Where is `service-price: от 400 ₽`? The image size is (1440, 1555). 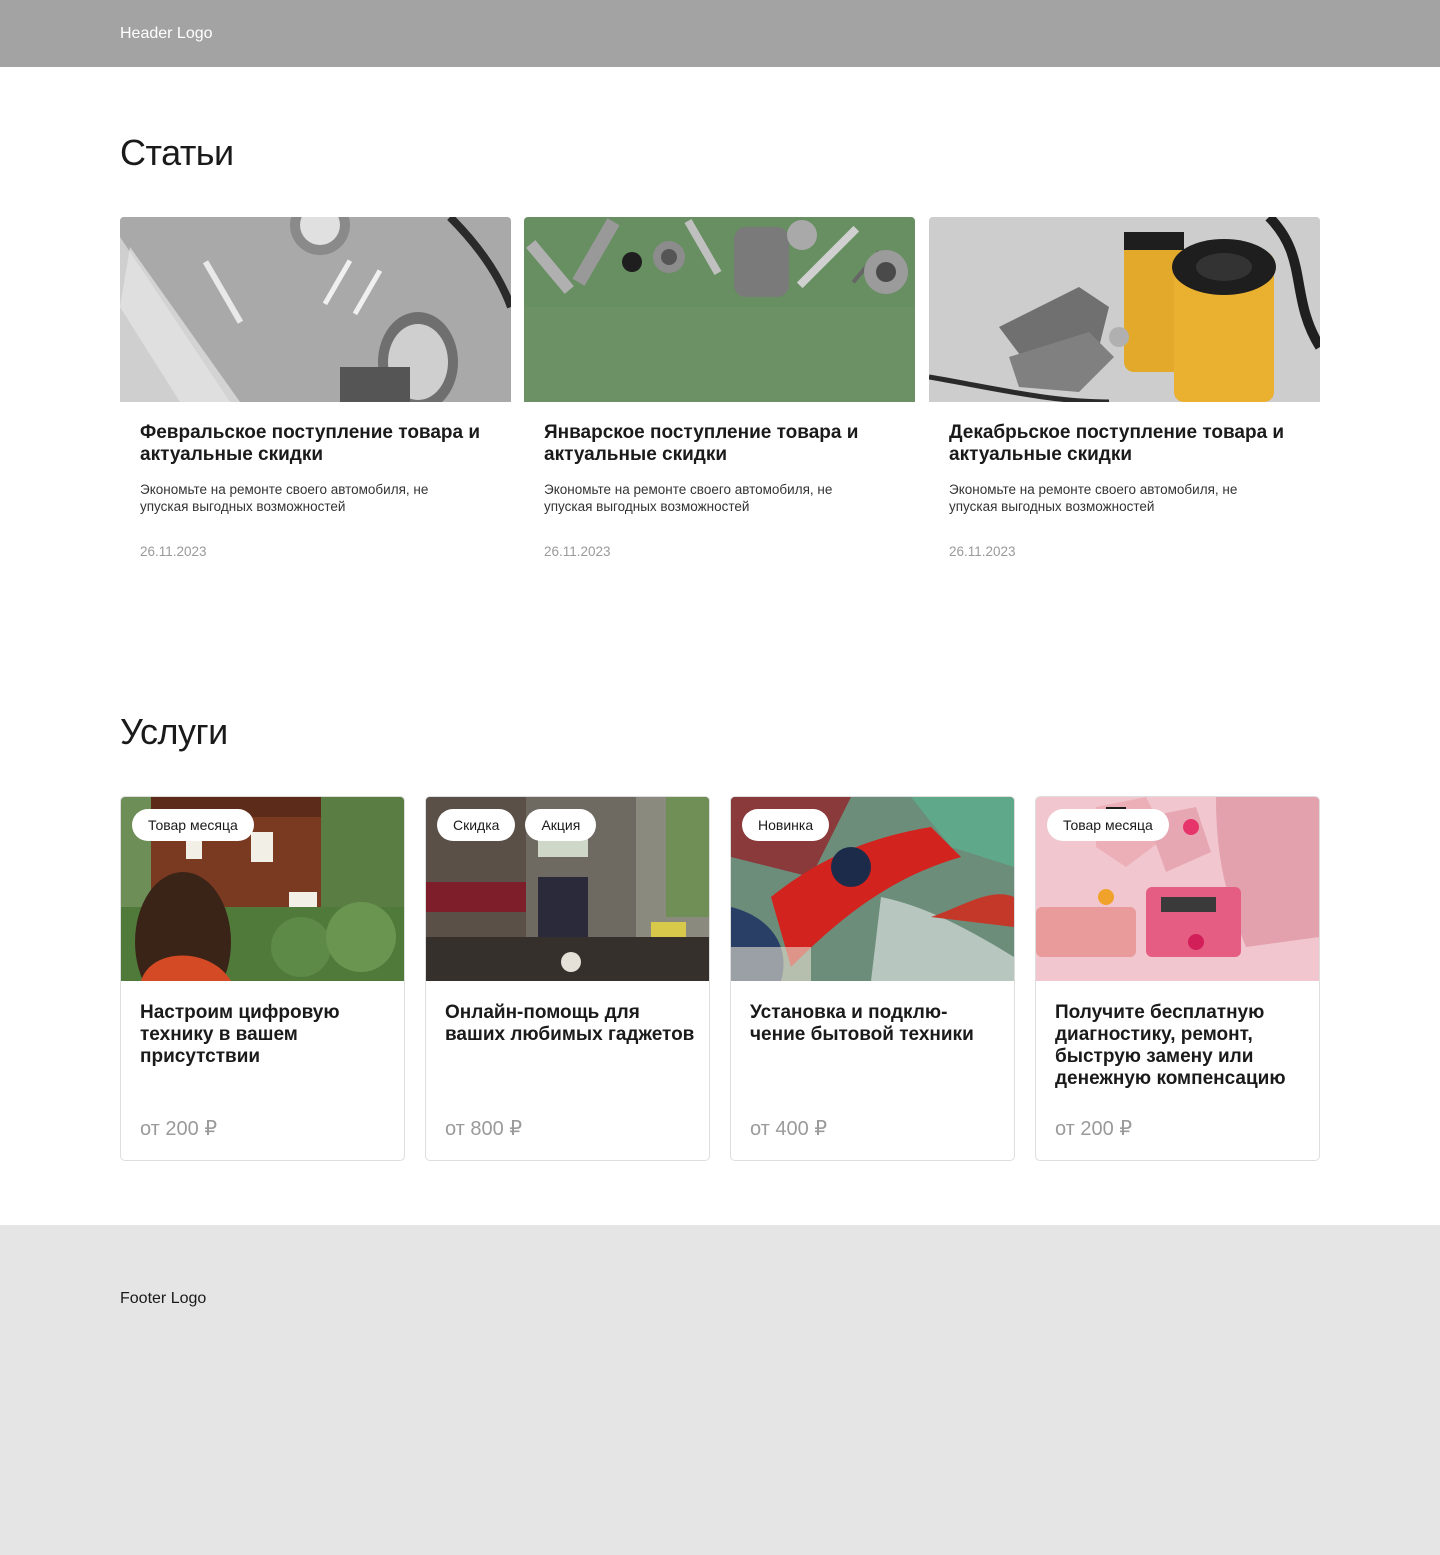 service-price: от 400 ₽ is located at coordinates (789, 1129).